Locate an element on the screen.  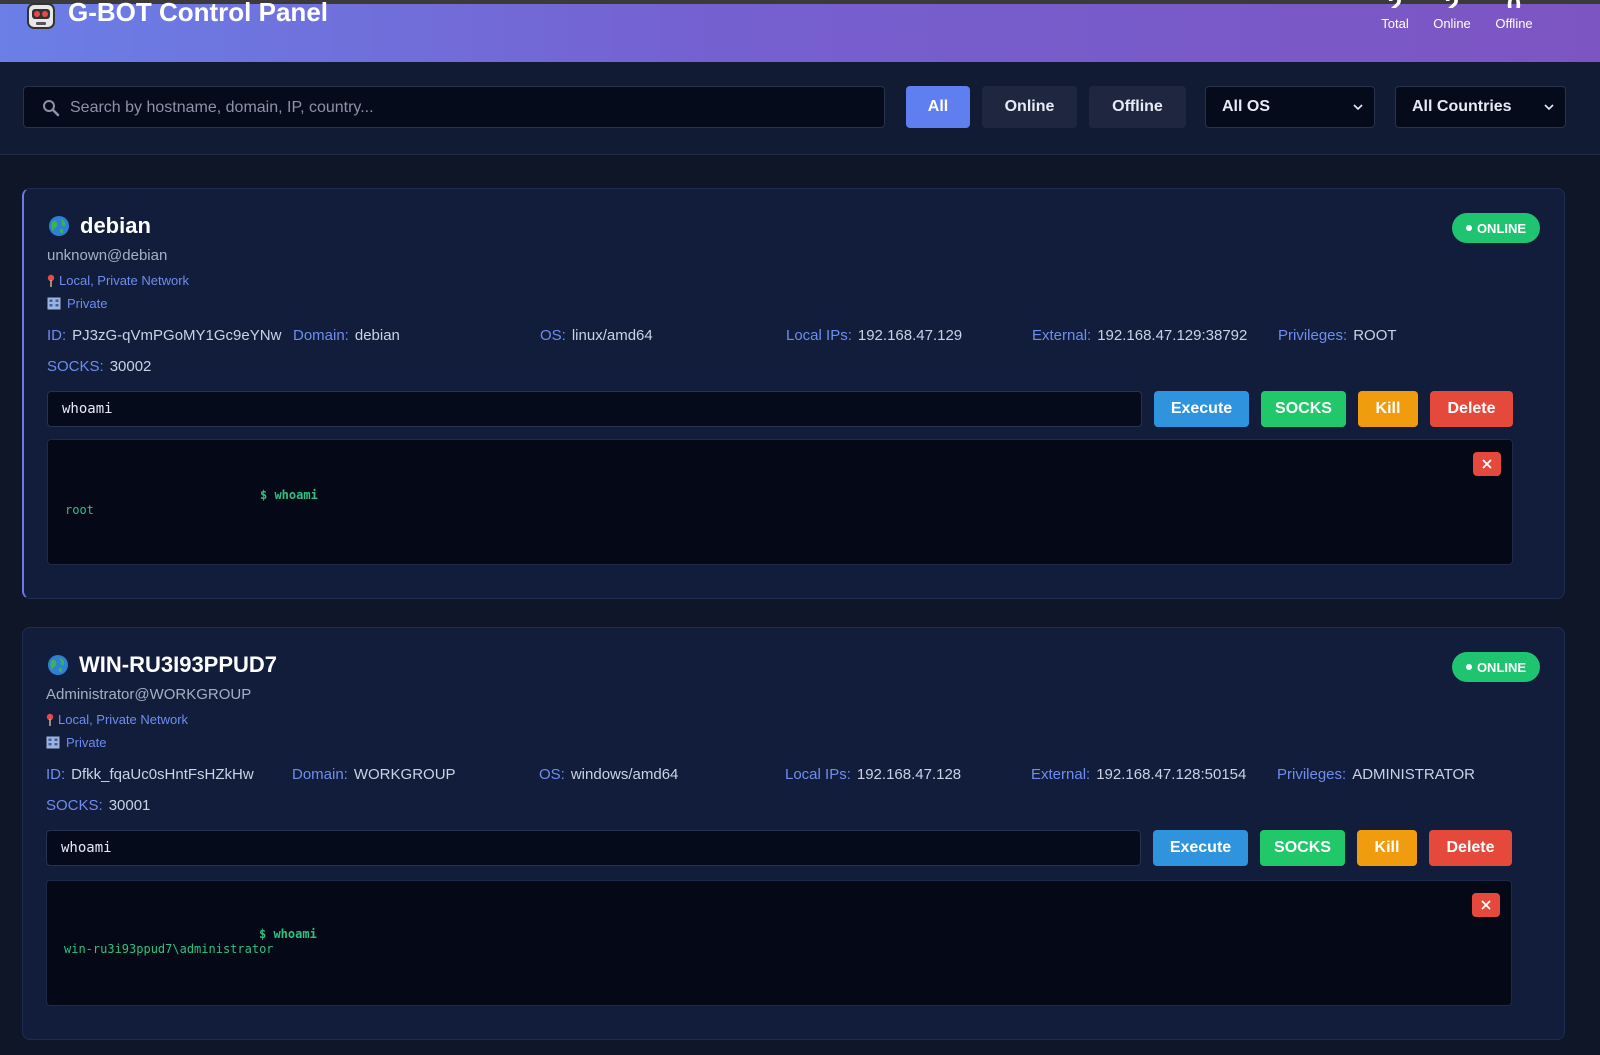
field-id: ID: PJ3zG-qVmPGoMY1Gc9eYNw is located at coordinates (164, 335).